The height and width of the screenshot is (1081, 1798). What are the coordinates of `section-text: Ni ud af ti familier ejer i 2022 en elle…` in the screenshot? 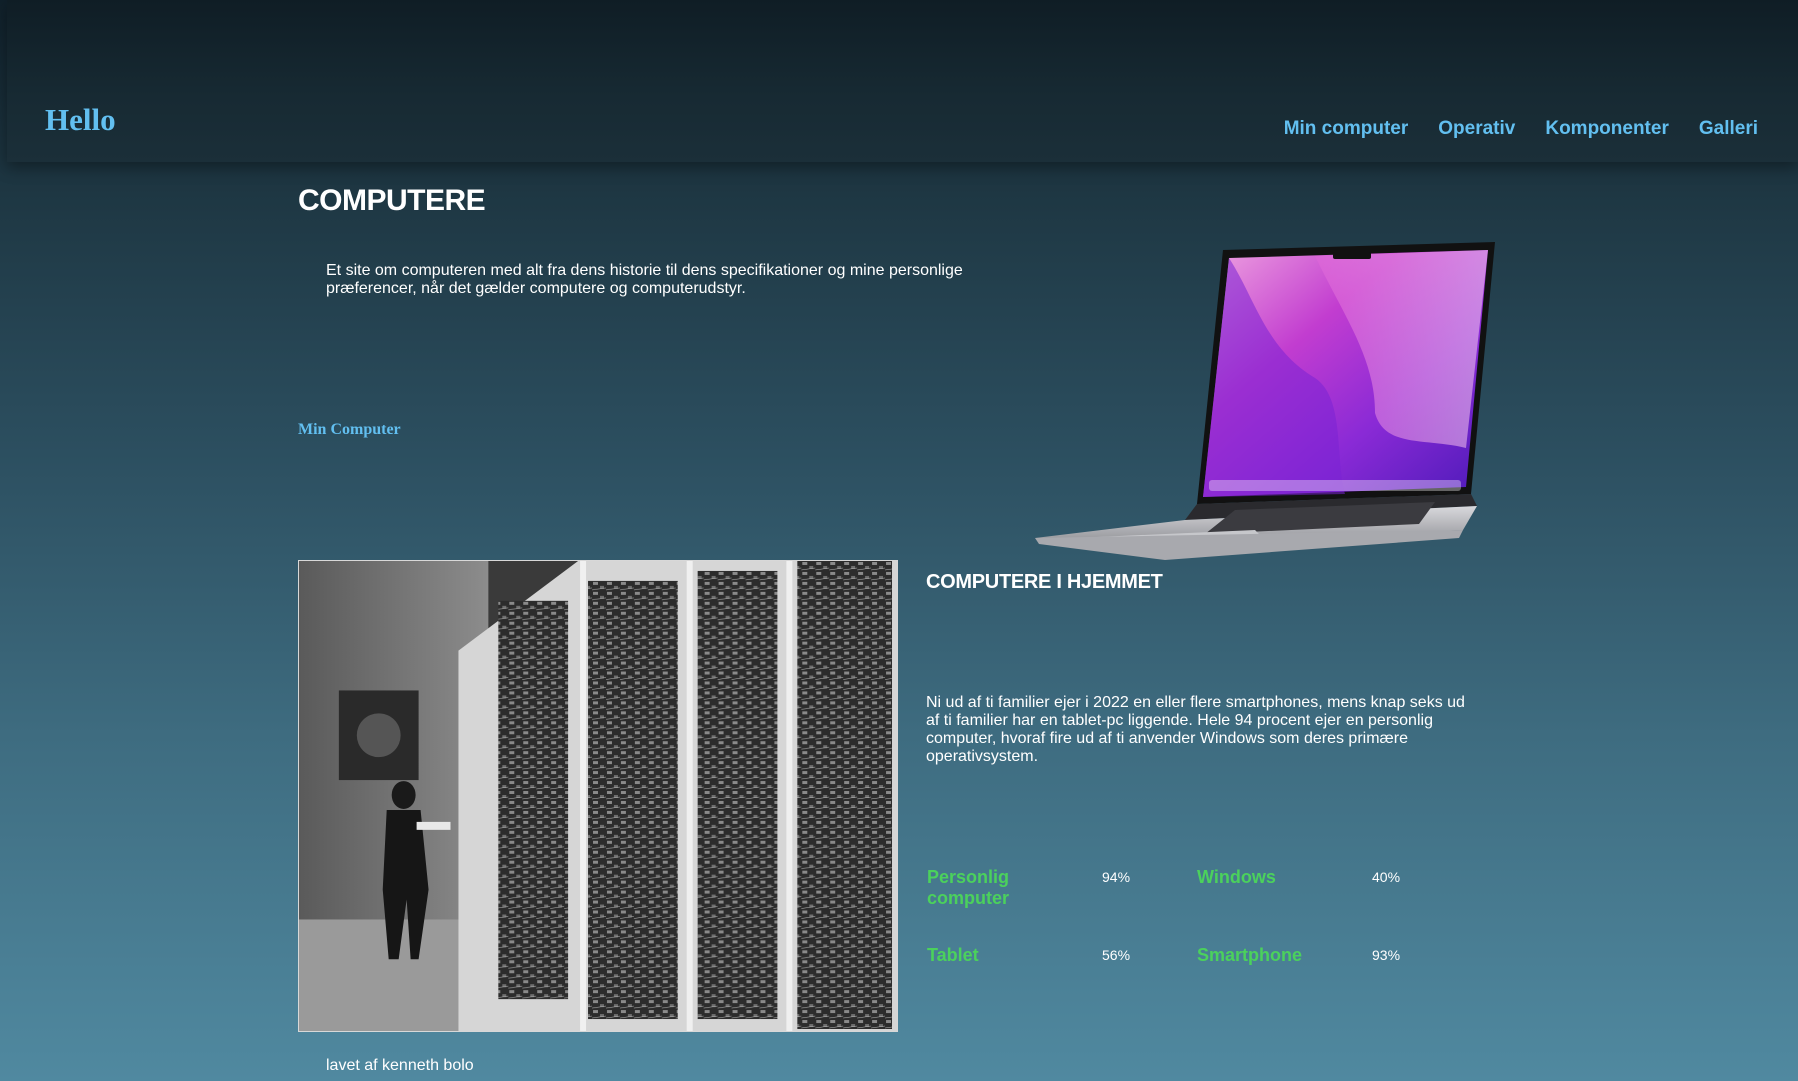 It's located at (1195, 729).